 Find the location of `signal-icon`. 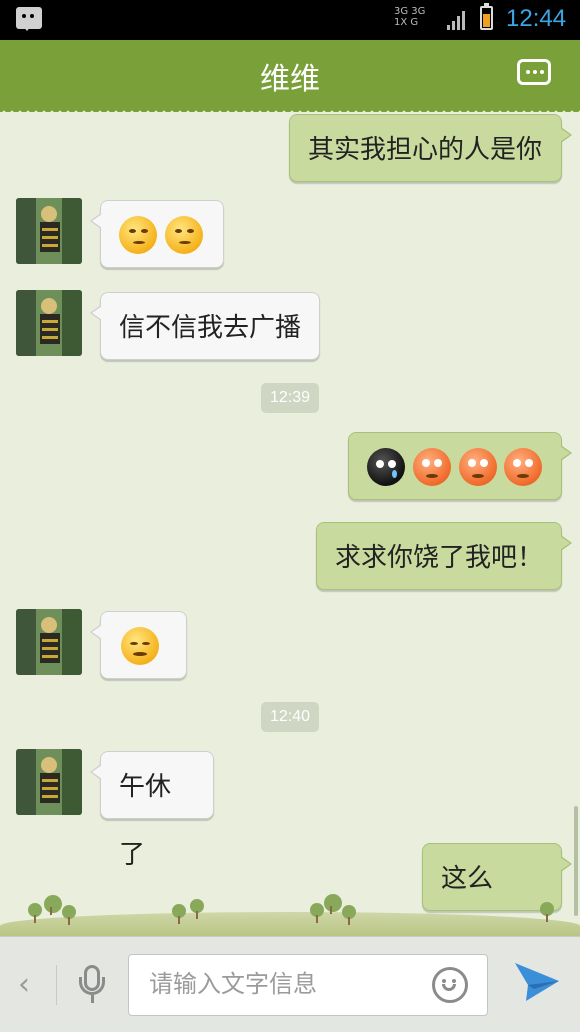

signal-icon is located at coordinates (458, 20).